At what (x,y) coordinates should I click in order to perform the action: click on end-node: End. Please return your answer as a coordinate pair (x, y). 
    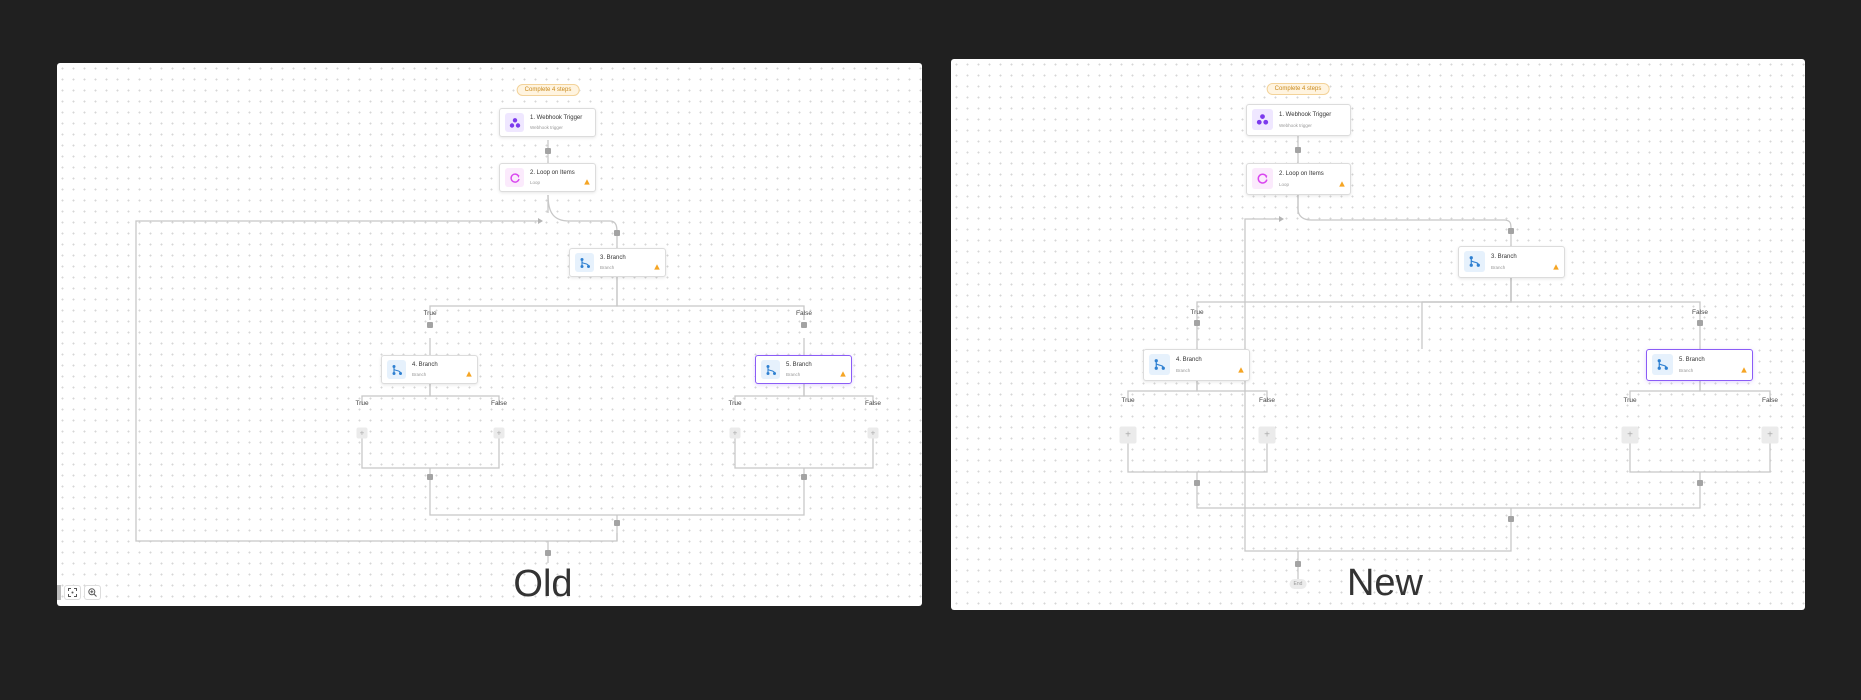
    Looking at the image, I should click on (1298, 584).